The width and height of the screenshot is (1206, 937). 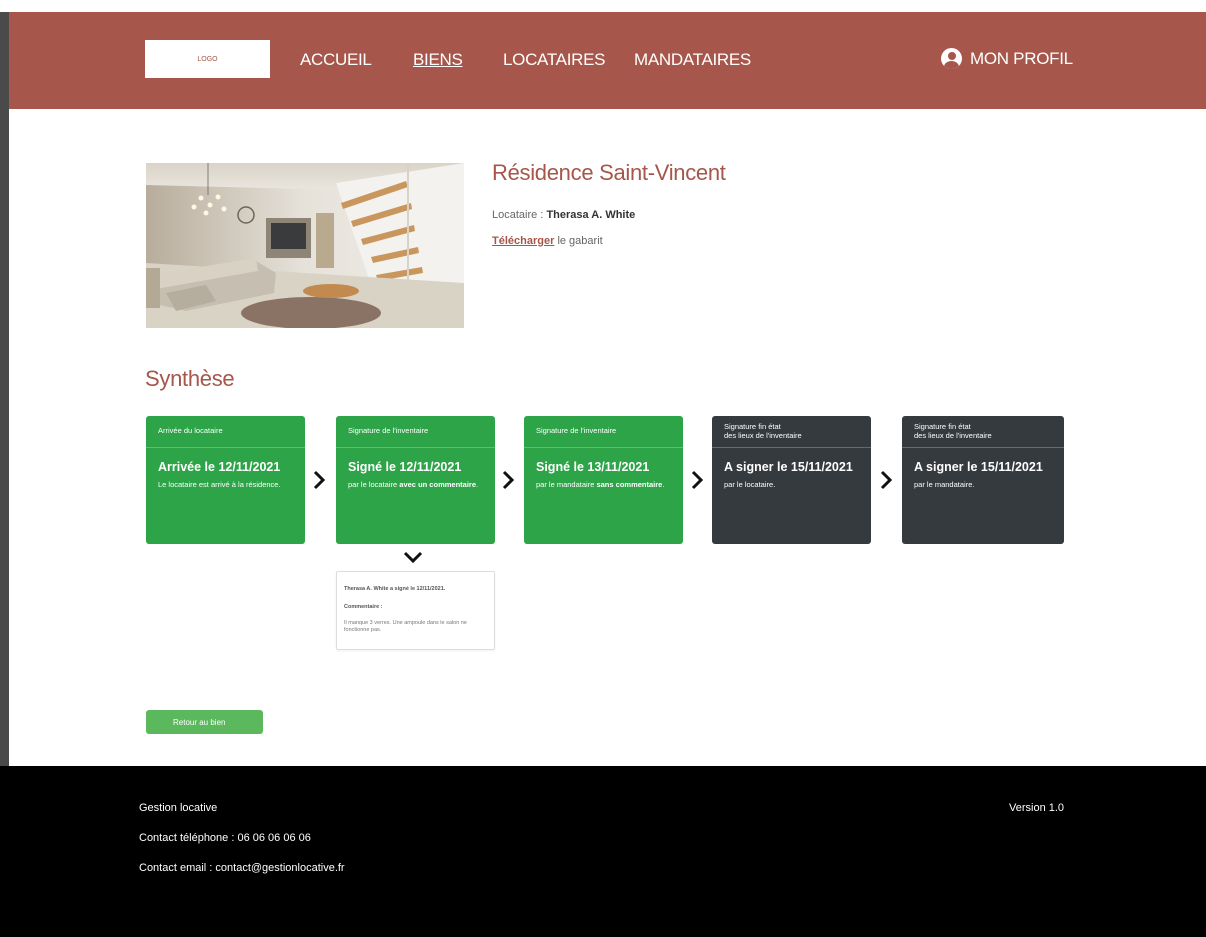 What do you see at coordinates (204, 722) in the screenshot?
I see `back-to-property-button: Retour au bien` at bounding box center [204, 722].